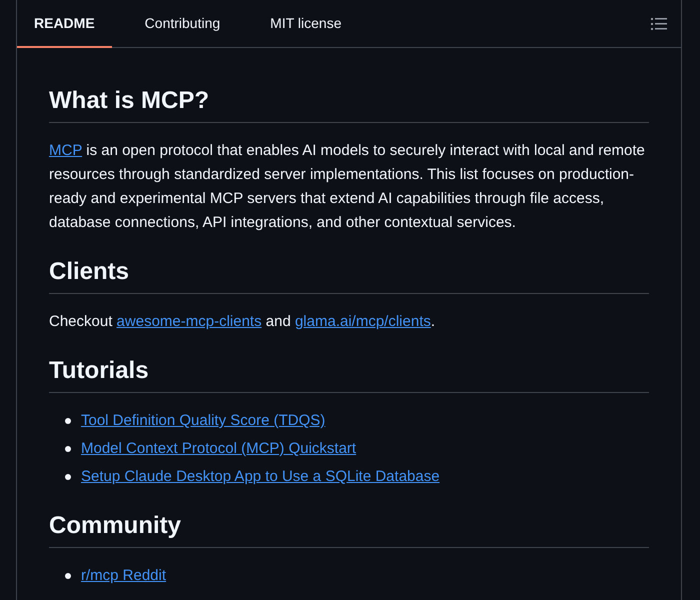 This screenshot has width=700, height=600. What do you see at coordinates (123, 576) in the screenshot?
I see `link: r/mcp Reddit` at bounding box center [123, 576].